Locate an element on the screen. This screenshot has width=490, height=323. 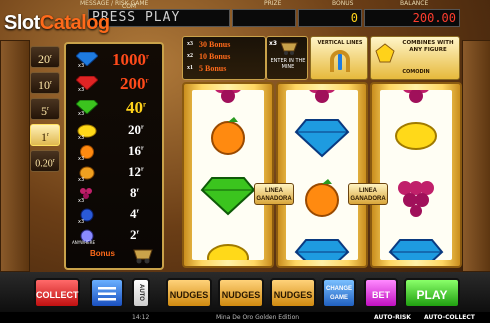
vertical-lines-title: VERTICAL LINES is located at coordinates (340, 43).